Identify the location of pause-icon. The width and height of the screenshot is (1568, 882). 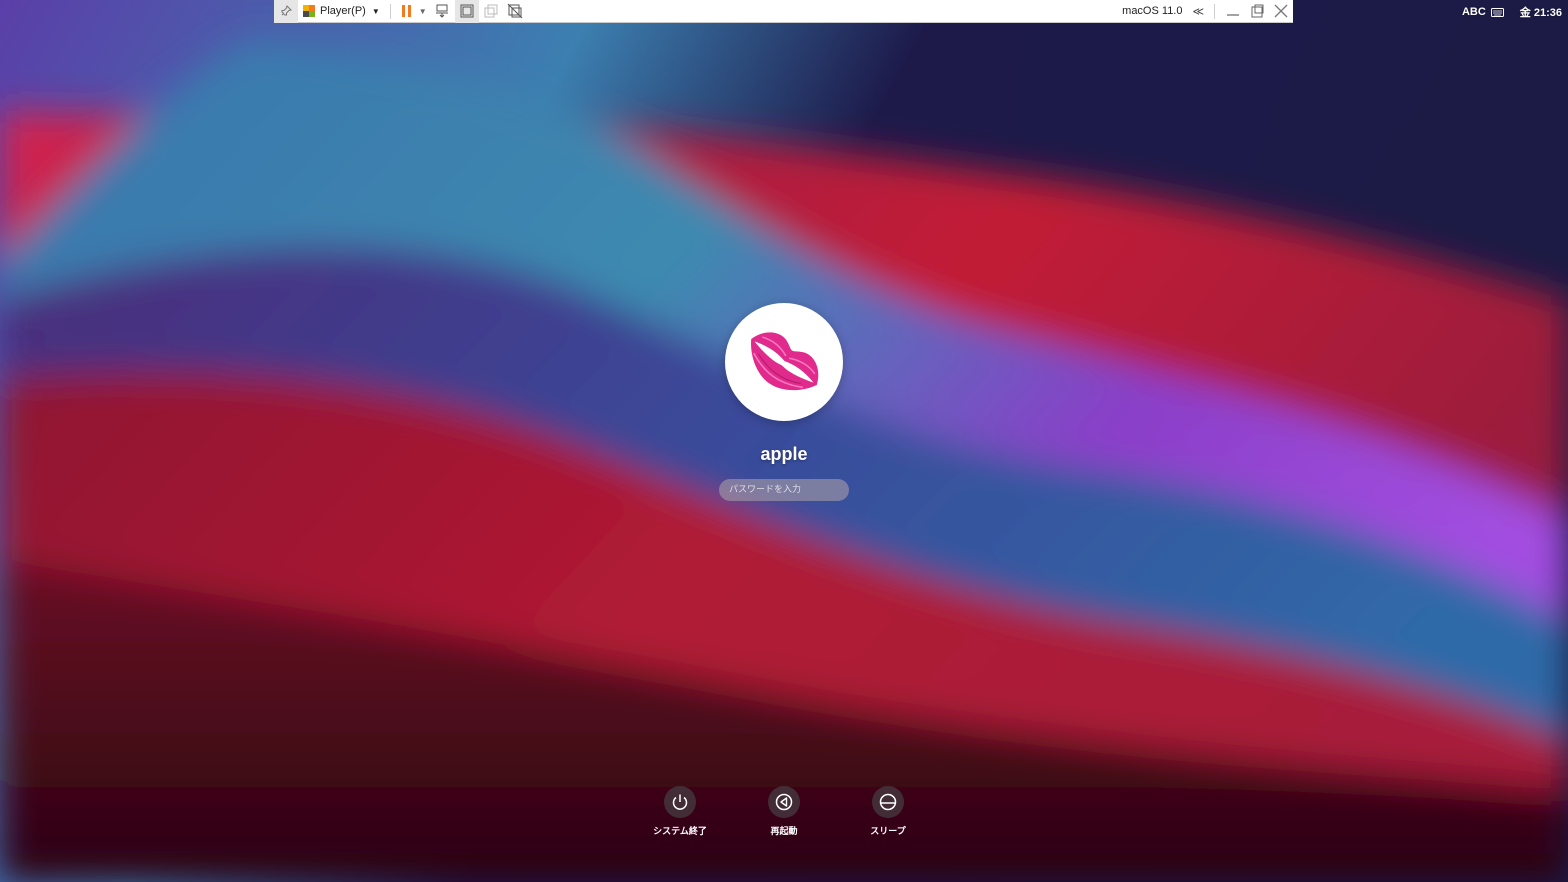
(406, 11).